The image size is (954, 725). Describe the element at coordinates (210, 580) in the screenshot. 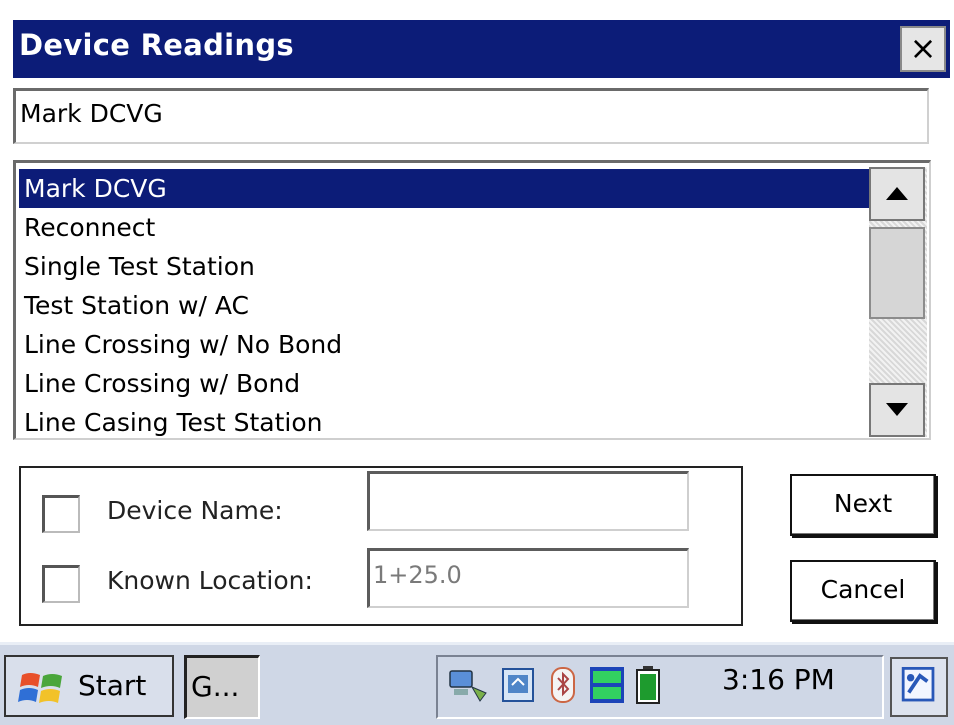

I see `known-location-label: Known Location:` at that location.